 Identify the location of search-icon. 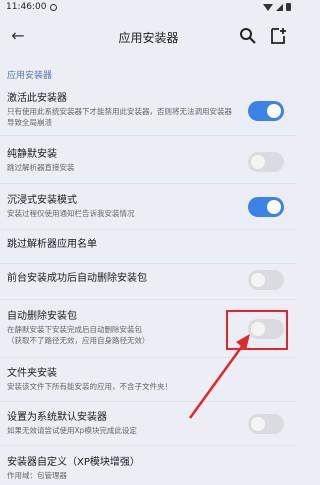
(248, 36).